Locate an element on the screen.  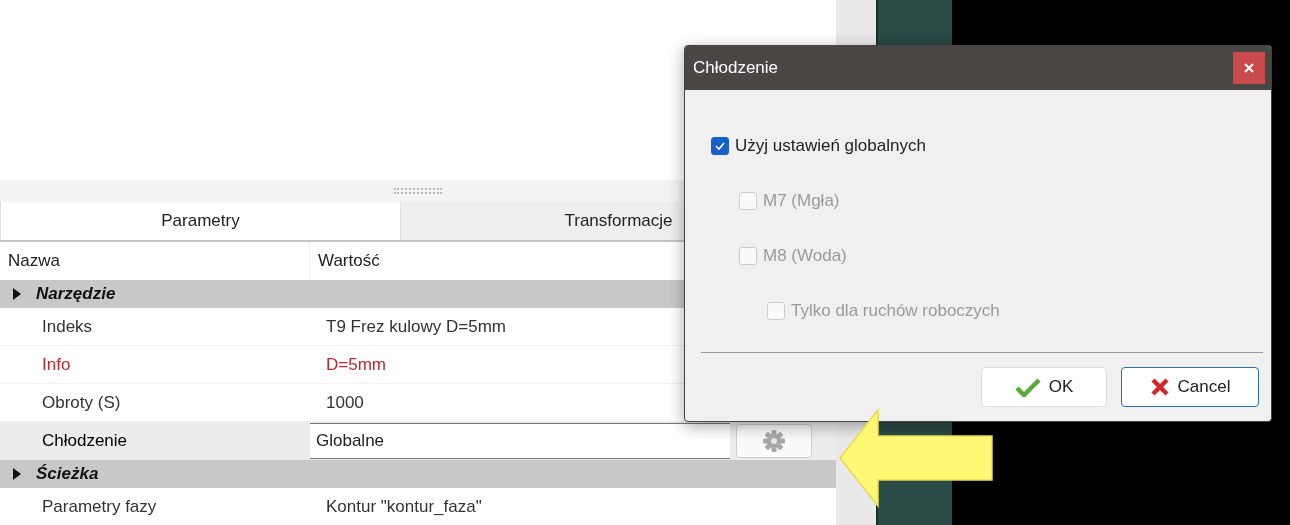
column-header: Nazwa is located at coordinates (34, 261).